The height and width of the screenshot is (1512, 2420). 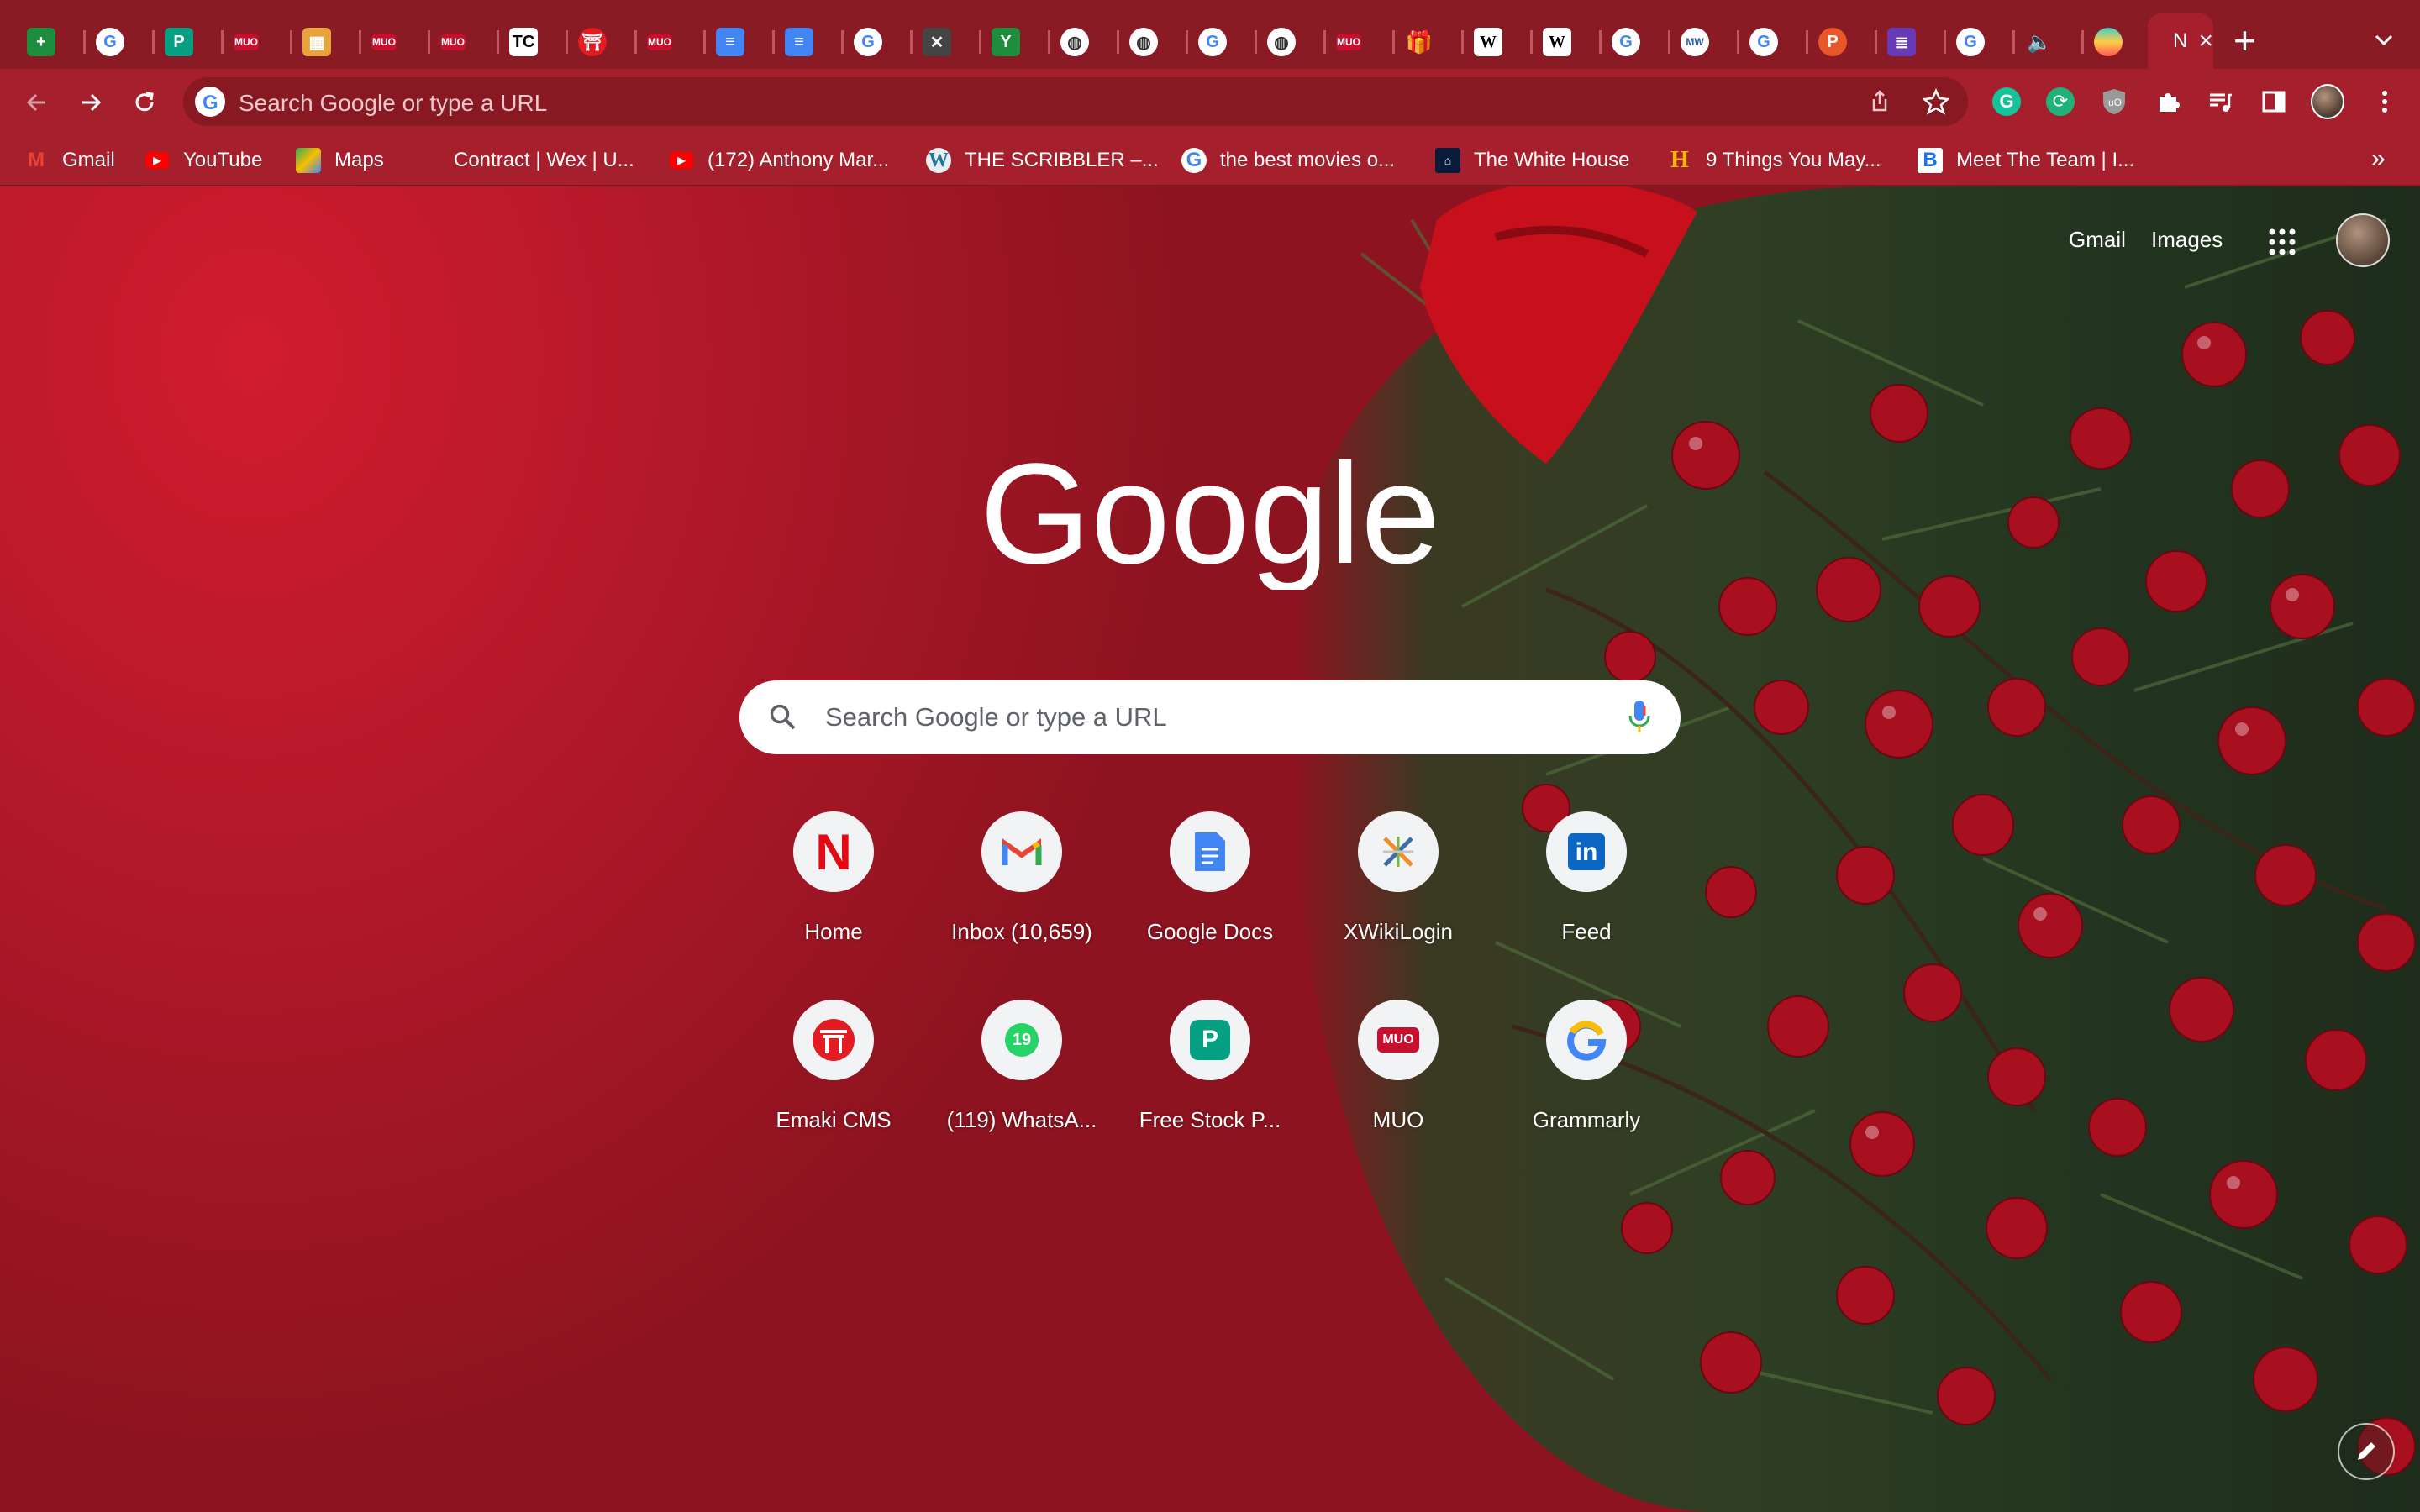 What do you see at coordinates (2006, 101) in the screenshot?
I see `grammarly-extension-icon: G` at bounding box center [2006, 101].